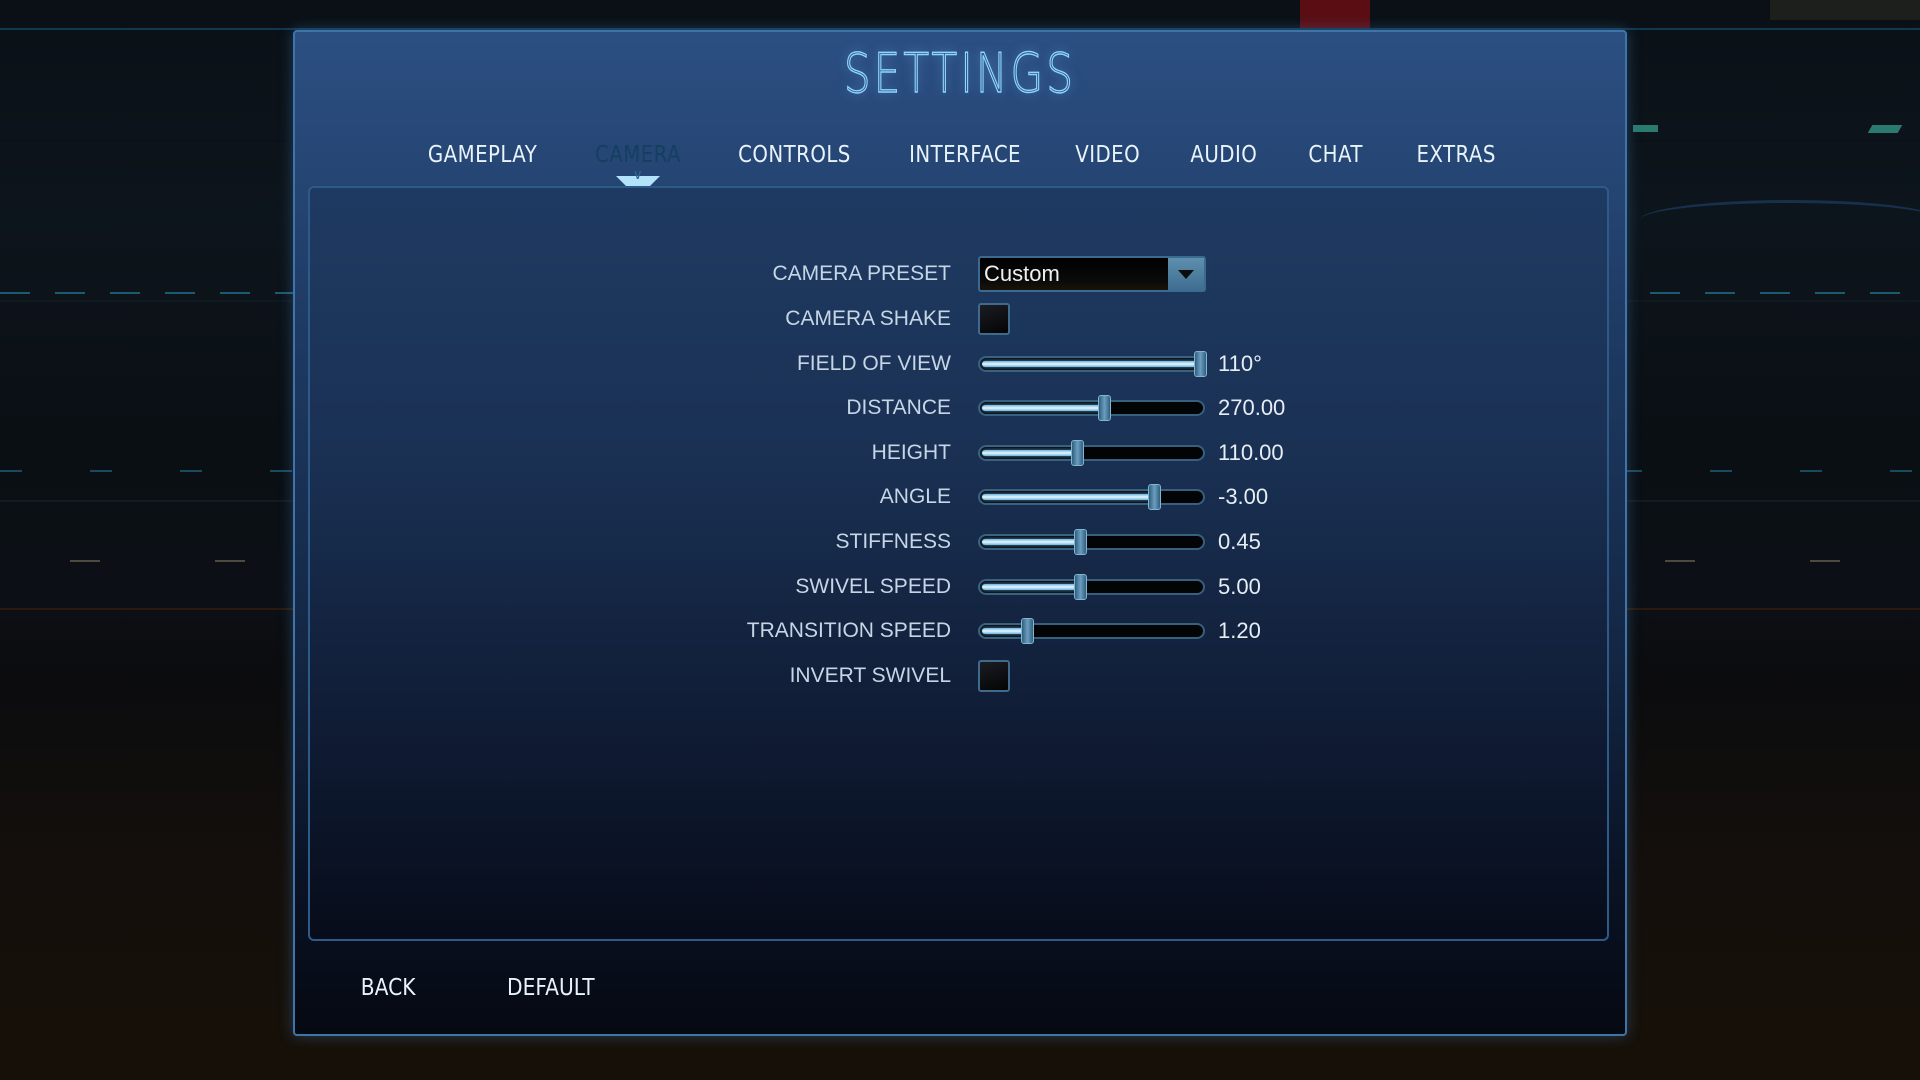 The height and width of the screenshot is (1080, 1920). What do you see at coordinates (848, 630) in the screenshot?
I see `slider-label: TRANSITION SPEED` at bounding box center [848, 630].